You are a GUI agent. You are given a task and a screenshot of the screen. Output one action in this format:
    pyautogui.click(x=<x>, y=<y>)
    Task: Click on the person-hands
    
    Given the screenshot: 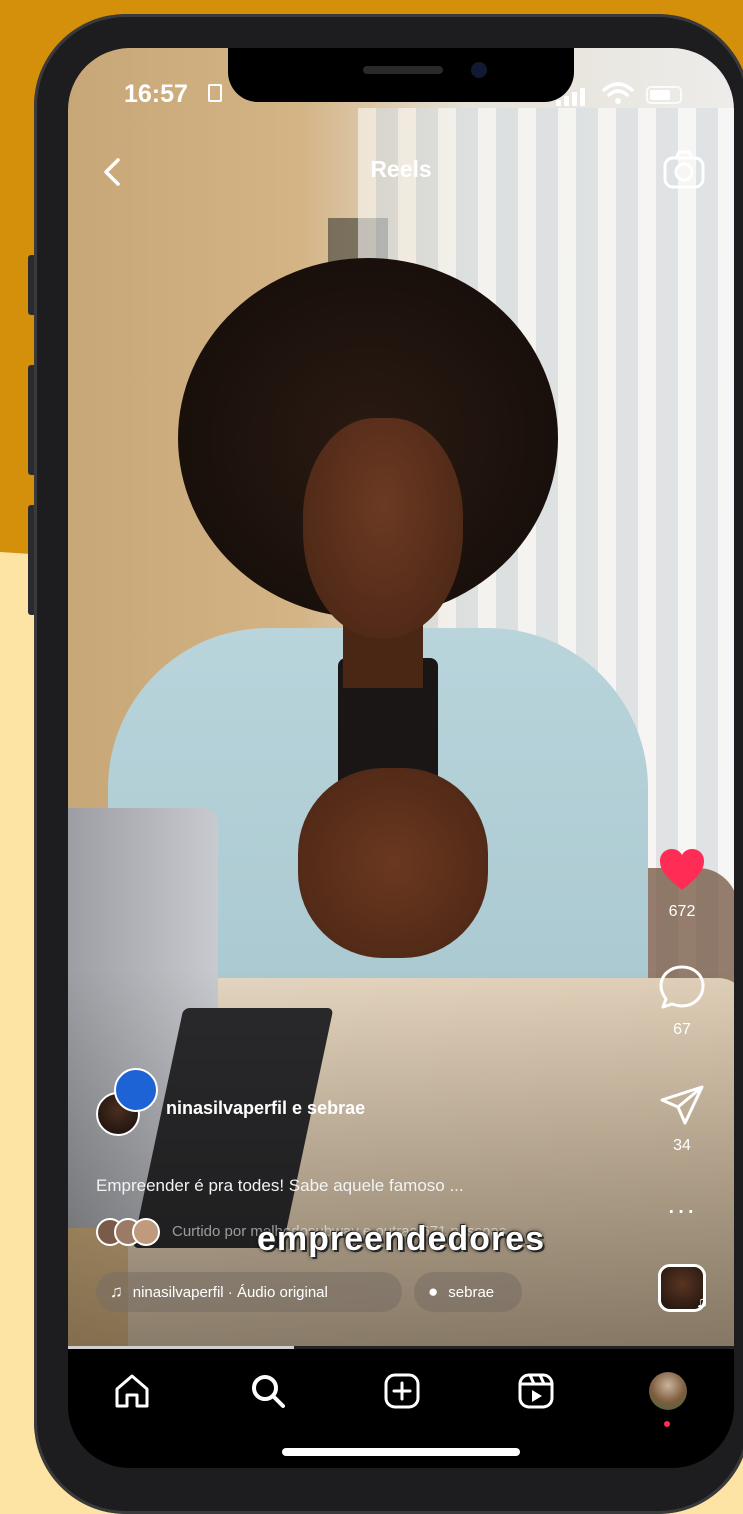 What is the action you would take?
    pyautogui.click(x=393, y=863)
    